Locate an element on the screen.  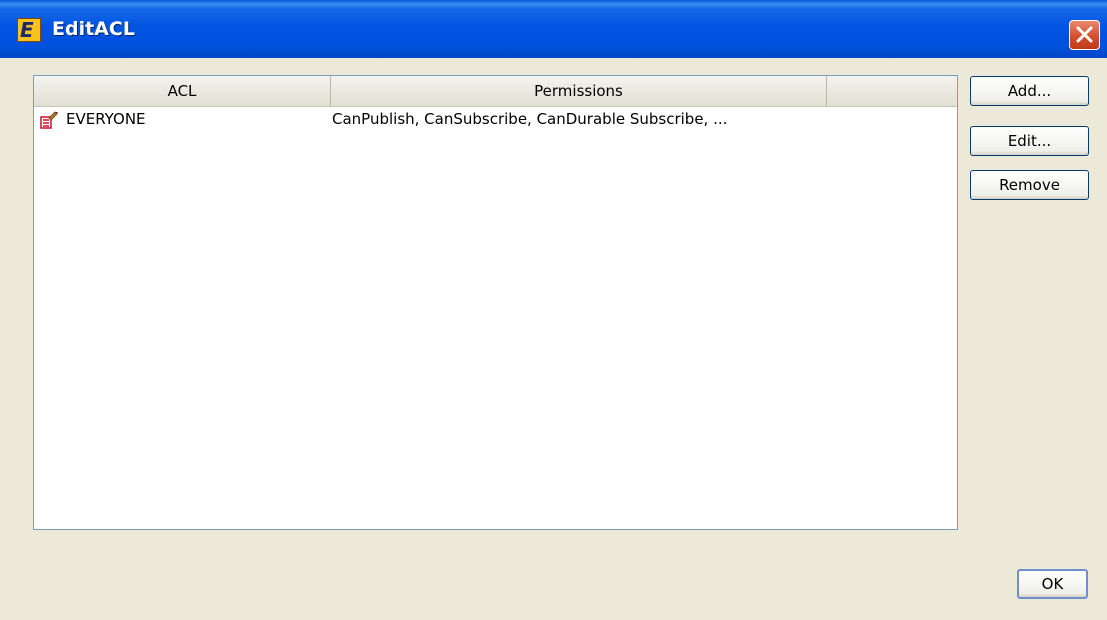
acl-entry-icon is located at coordinates (49, 120).